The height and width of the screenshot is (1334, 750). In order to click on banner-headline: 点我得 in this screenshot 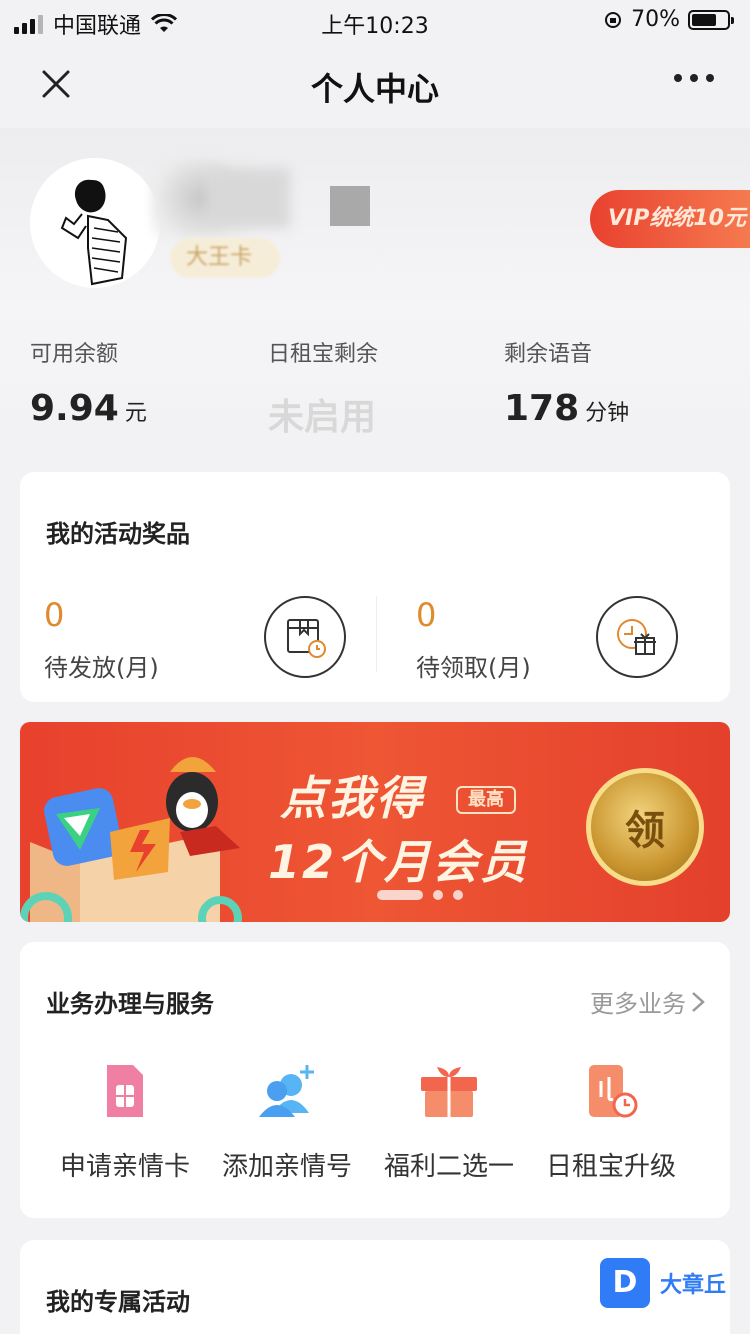, I will do `click(352, 798)`.